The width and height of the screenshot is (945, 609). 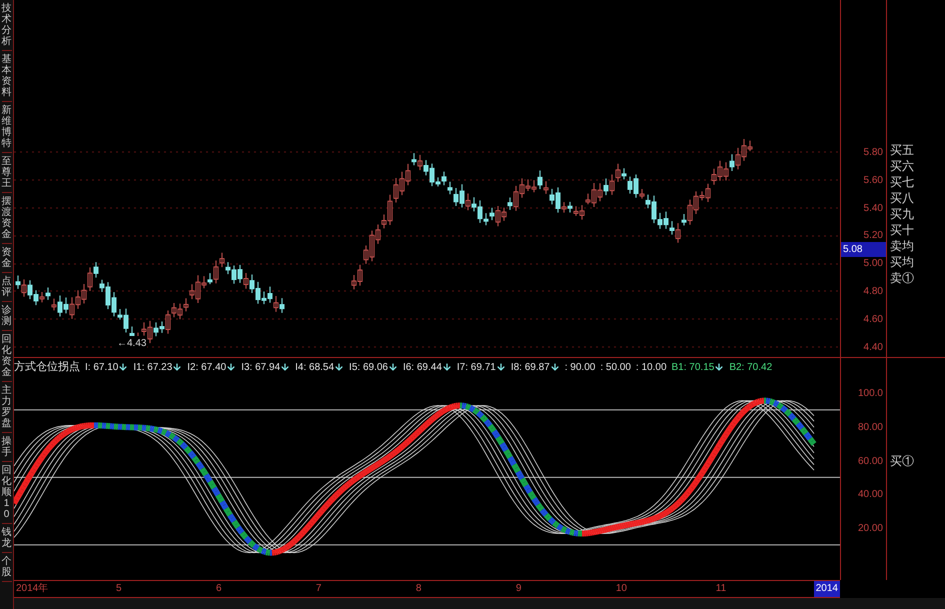 I want to click on order-label: 买均, so click(x=902, y=262).